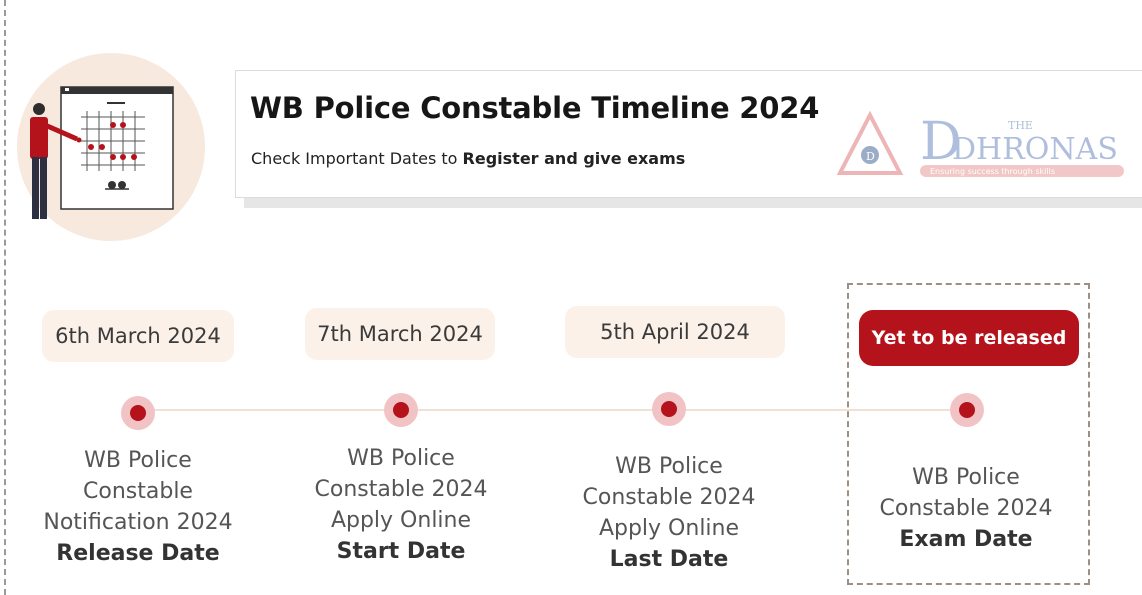 This screenshot has width=1142, height=595. I want to click on date-badge-release: 6th March 2024, so click(138, 336).